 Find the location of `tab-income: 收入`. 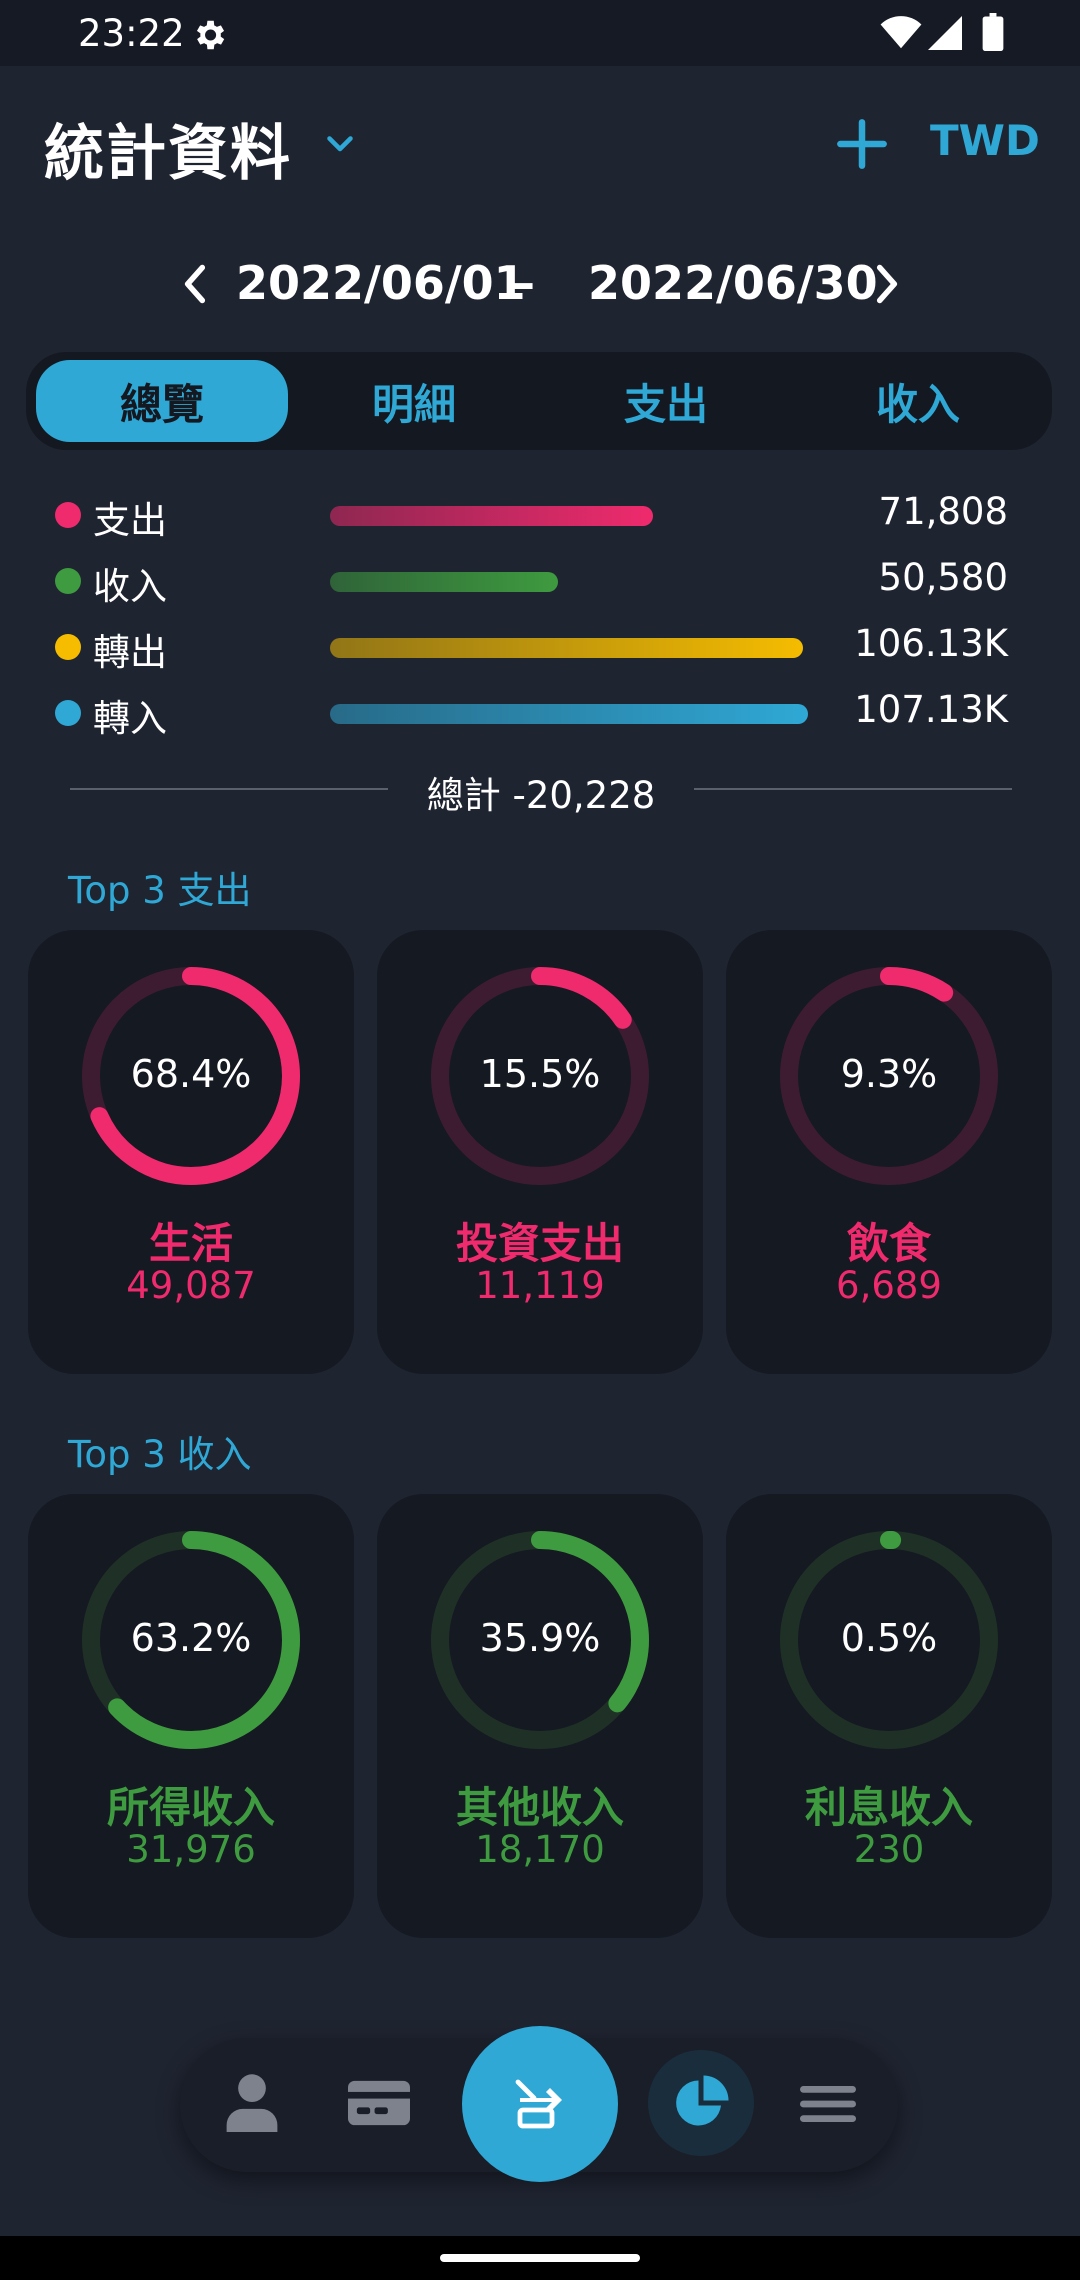

tab-income: 收入 is located at coordinates (918, 401).